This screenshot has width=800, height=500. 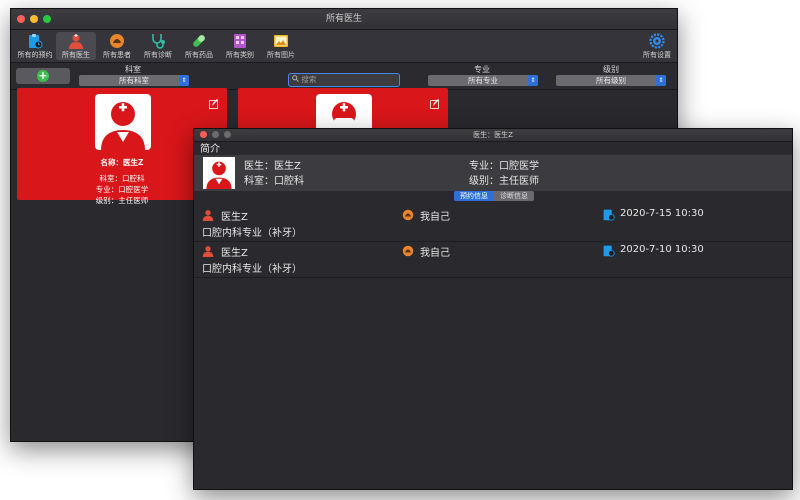 I want to click on toolbar-label: 所有诊断, so click(x=158, y=55).